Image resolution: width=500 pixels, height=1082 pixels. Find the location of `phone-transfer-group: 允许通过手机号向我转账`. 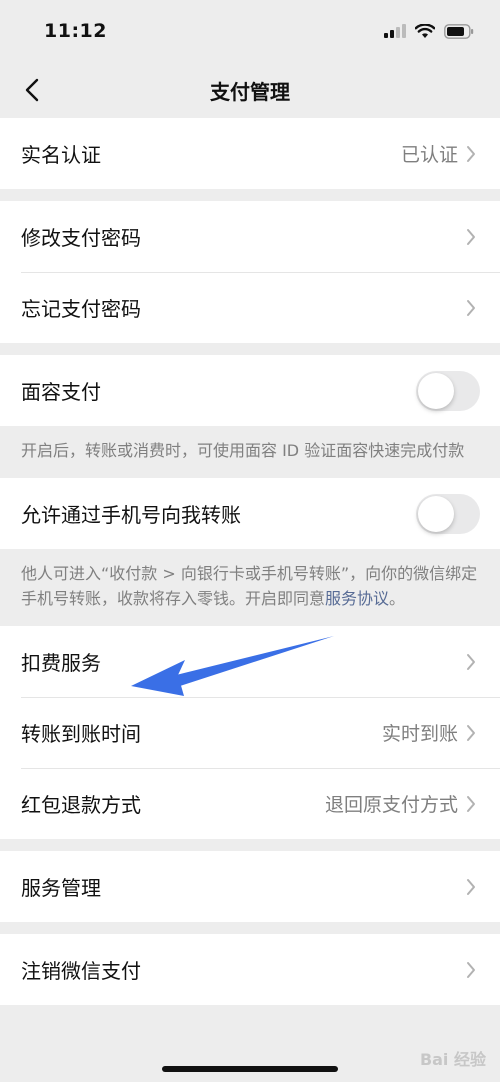

phone-transfer-group: 允许通过手机号向我转账 is located at coordinates (250, 513).